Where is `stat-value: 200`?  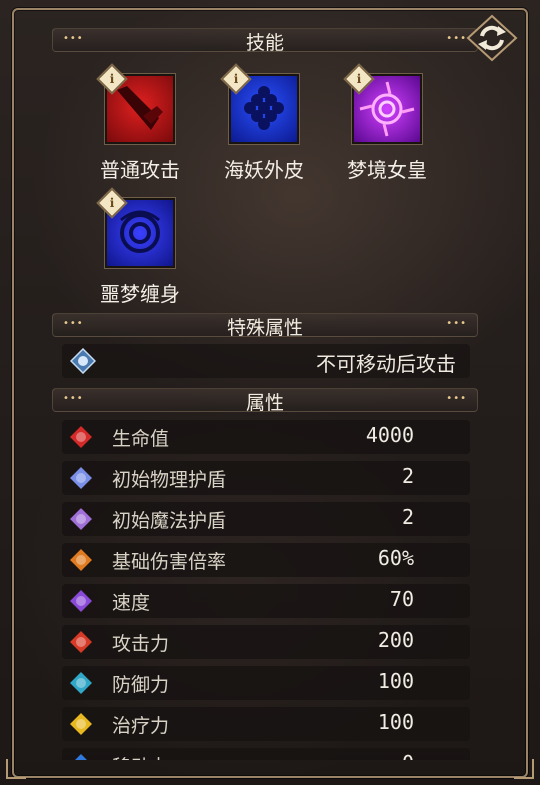
stat-value: 200 is located at coordinates (395, 640).